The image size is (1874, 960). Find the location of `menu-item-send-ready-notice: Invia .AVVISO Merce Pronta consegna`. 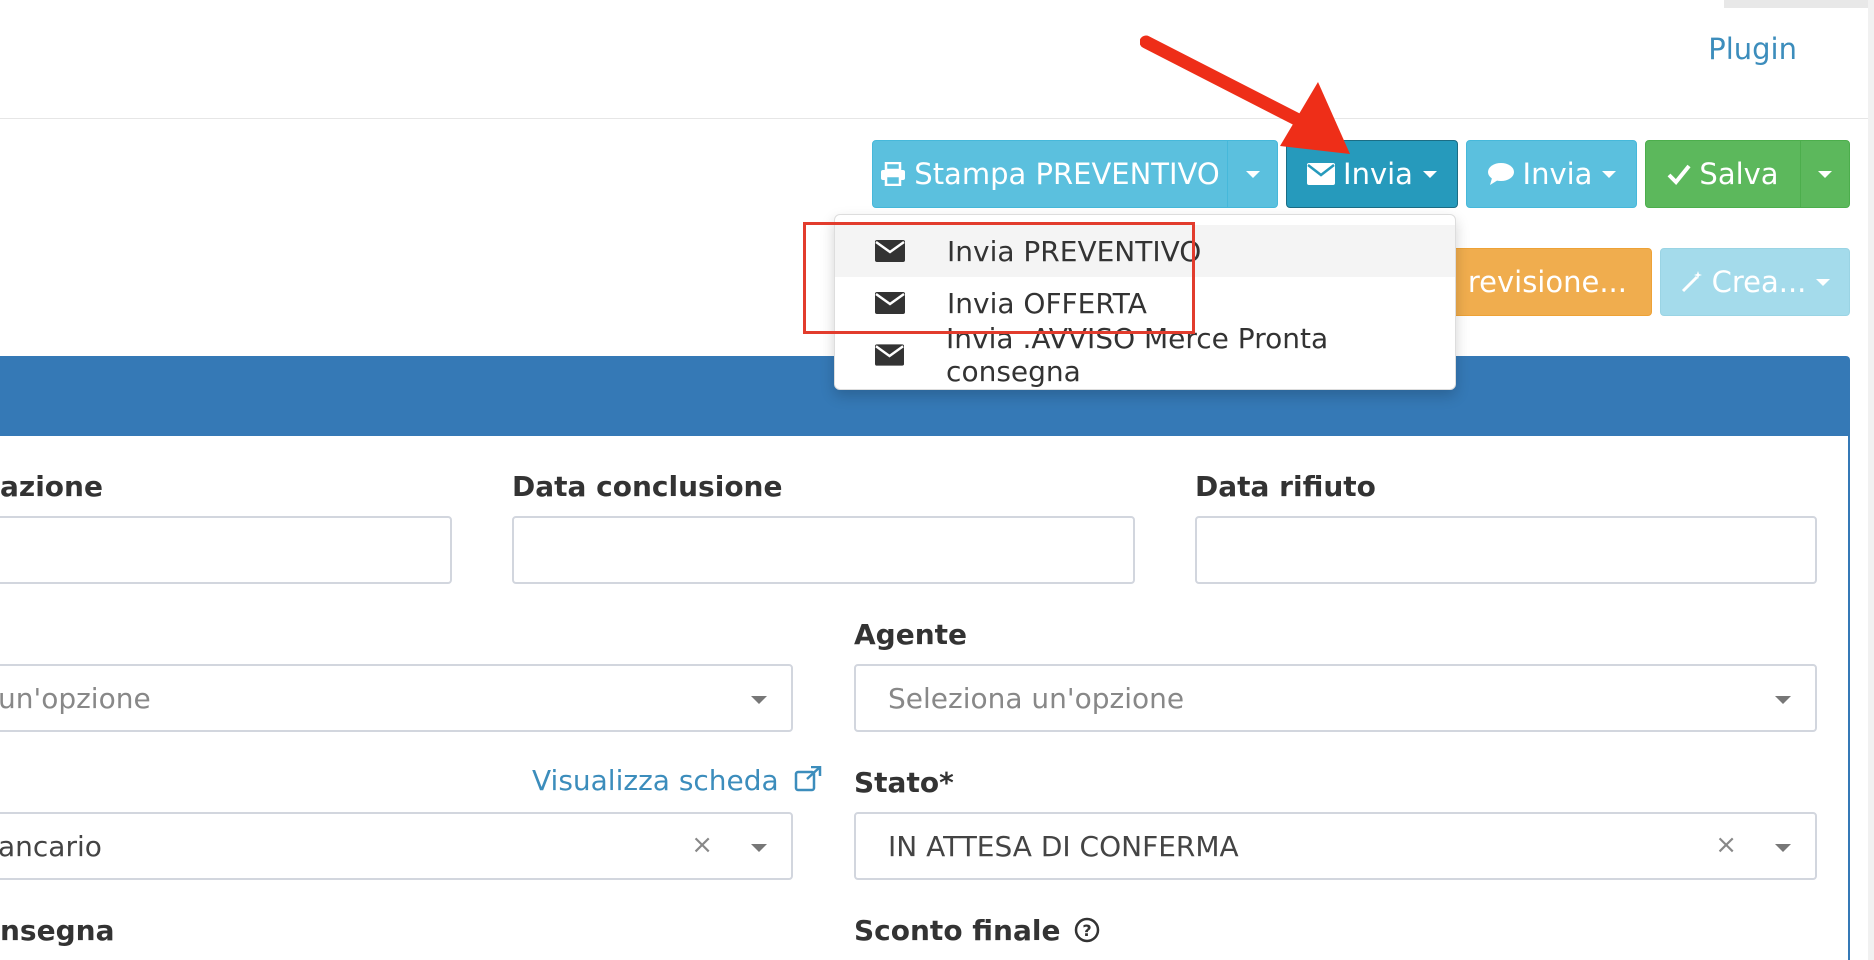

menu-item-send-ready-notice: Invia .AVVISO Merce Pronta consegna is located at coordinates (1145, 355).